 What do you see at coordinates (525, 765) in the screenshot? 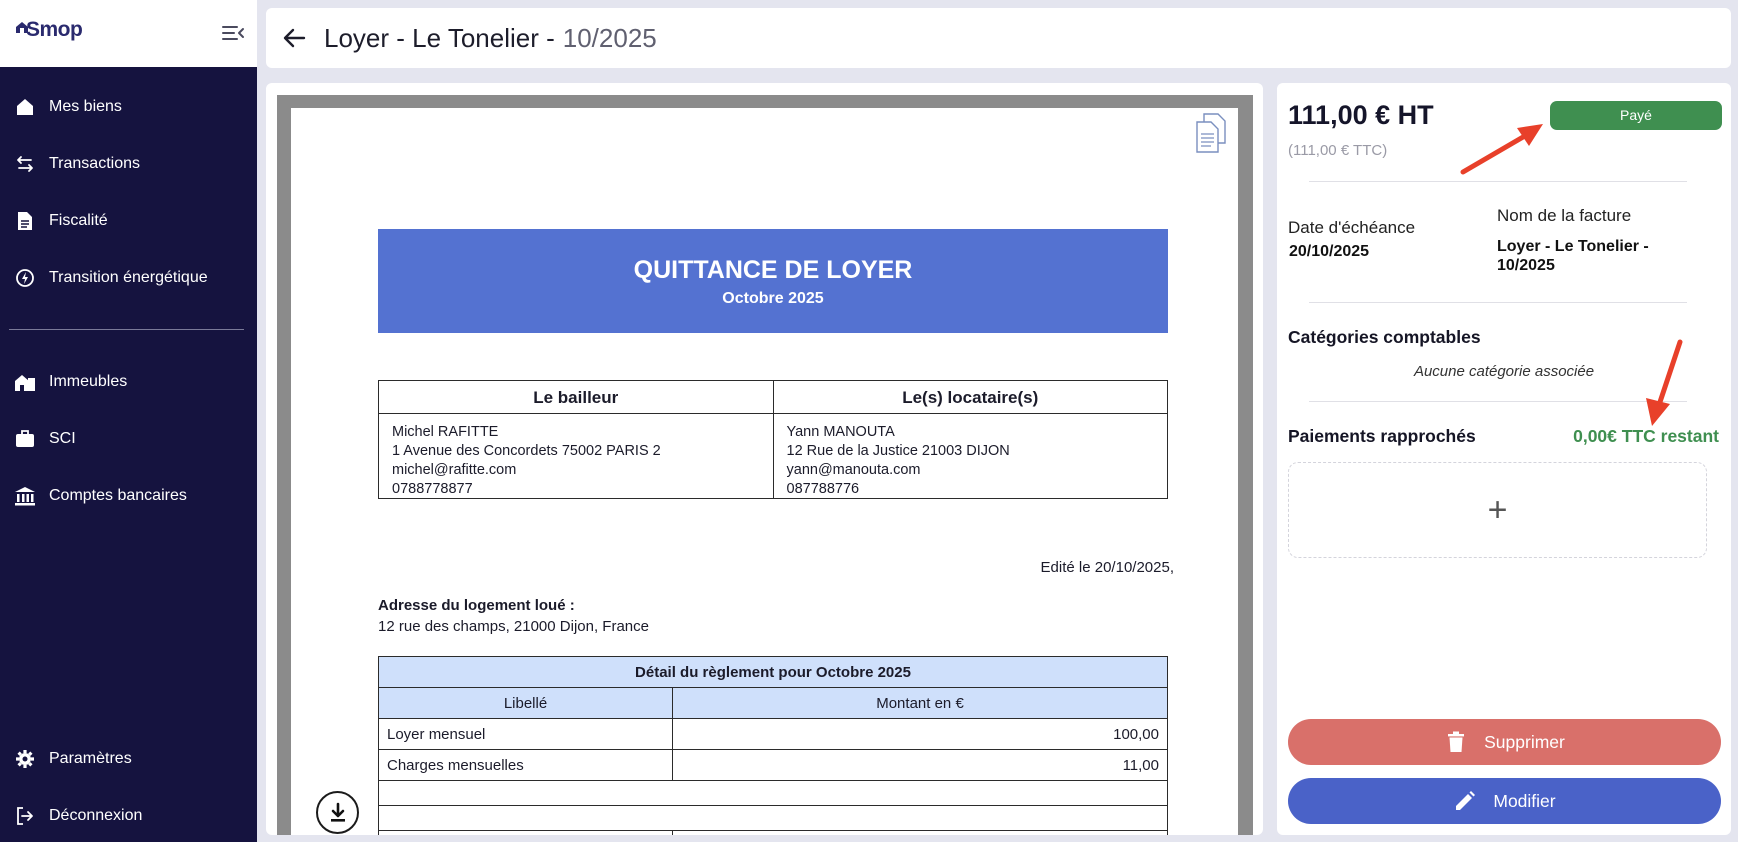
I see `row-label: Charges mensuelles` at bounding box center [525, 765].